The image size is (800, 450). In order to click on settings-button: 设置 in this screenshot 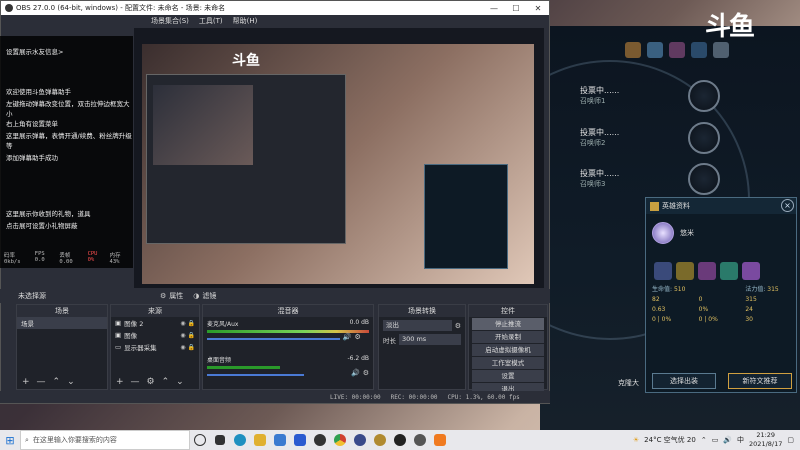, I will do `click(508, 376)`.